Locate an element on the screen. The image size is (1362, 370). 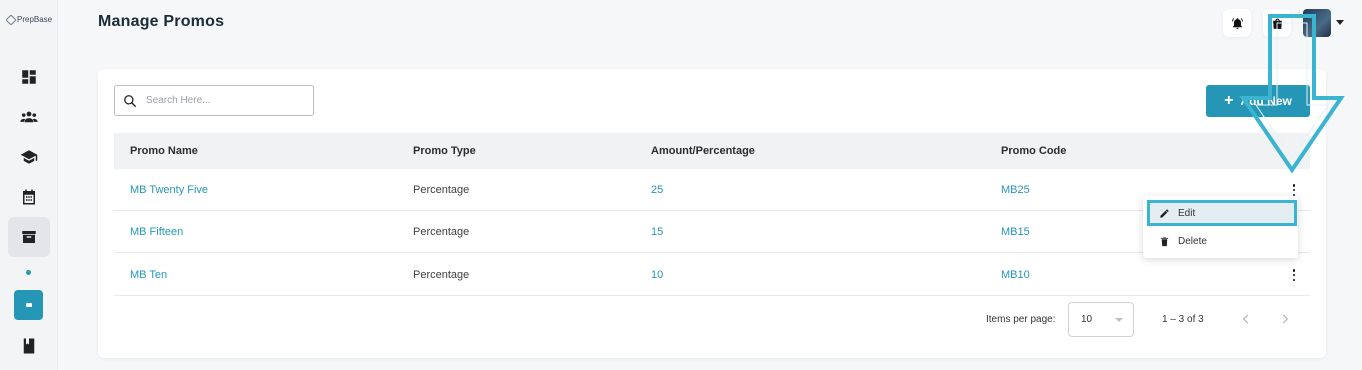
logo: PrepBase is located at coordinates (29, 19).